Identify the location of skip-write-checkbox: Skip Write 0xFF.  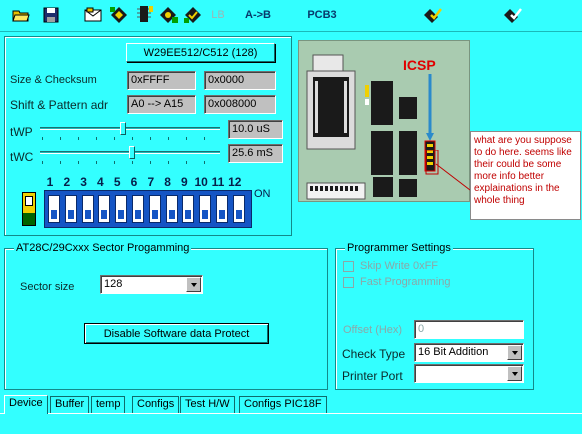
(390, 266).